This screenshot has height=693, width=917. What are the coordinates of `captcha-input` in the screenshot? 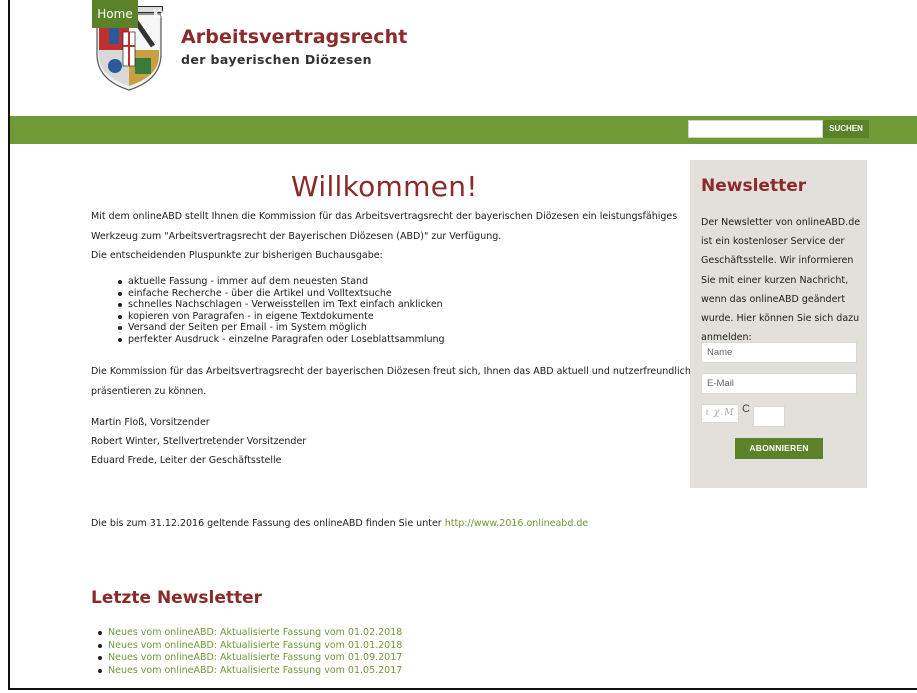 It's located at (769, 416).